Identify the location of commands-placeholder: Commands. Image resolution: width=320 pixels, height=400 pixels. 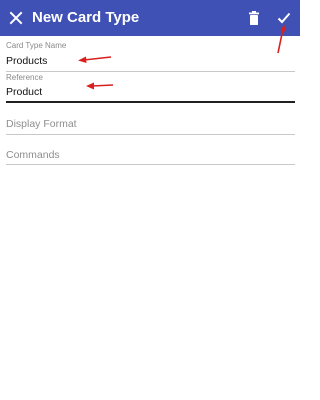
(33, 155).